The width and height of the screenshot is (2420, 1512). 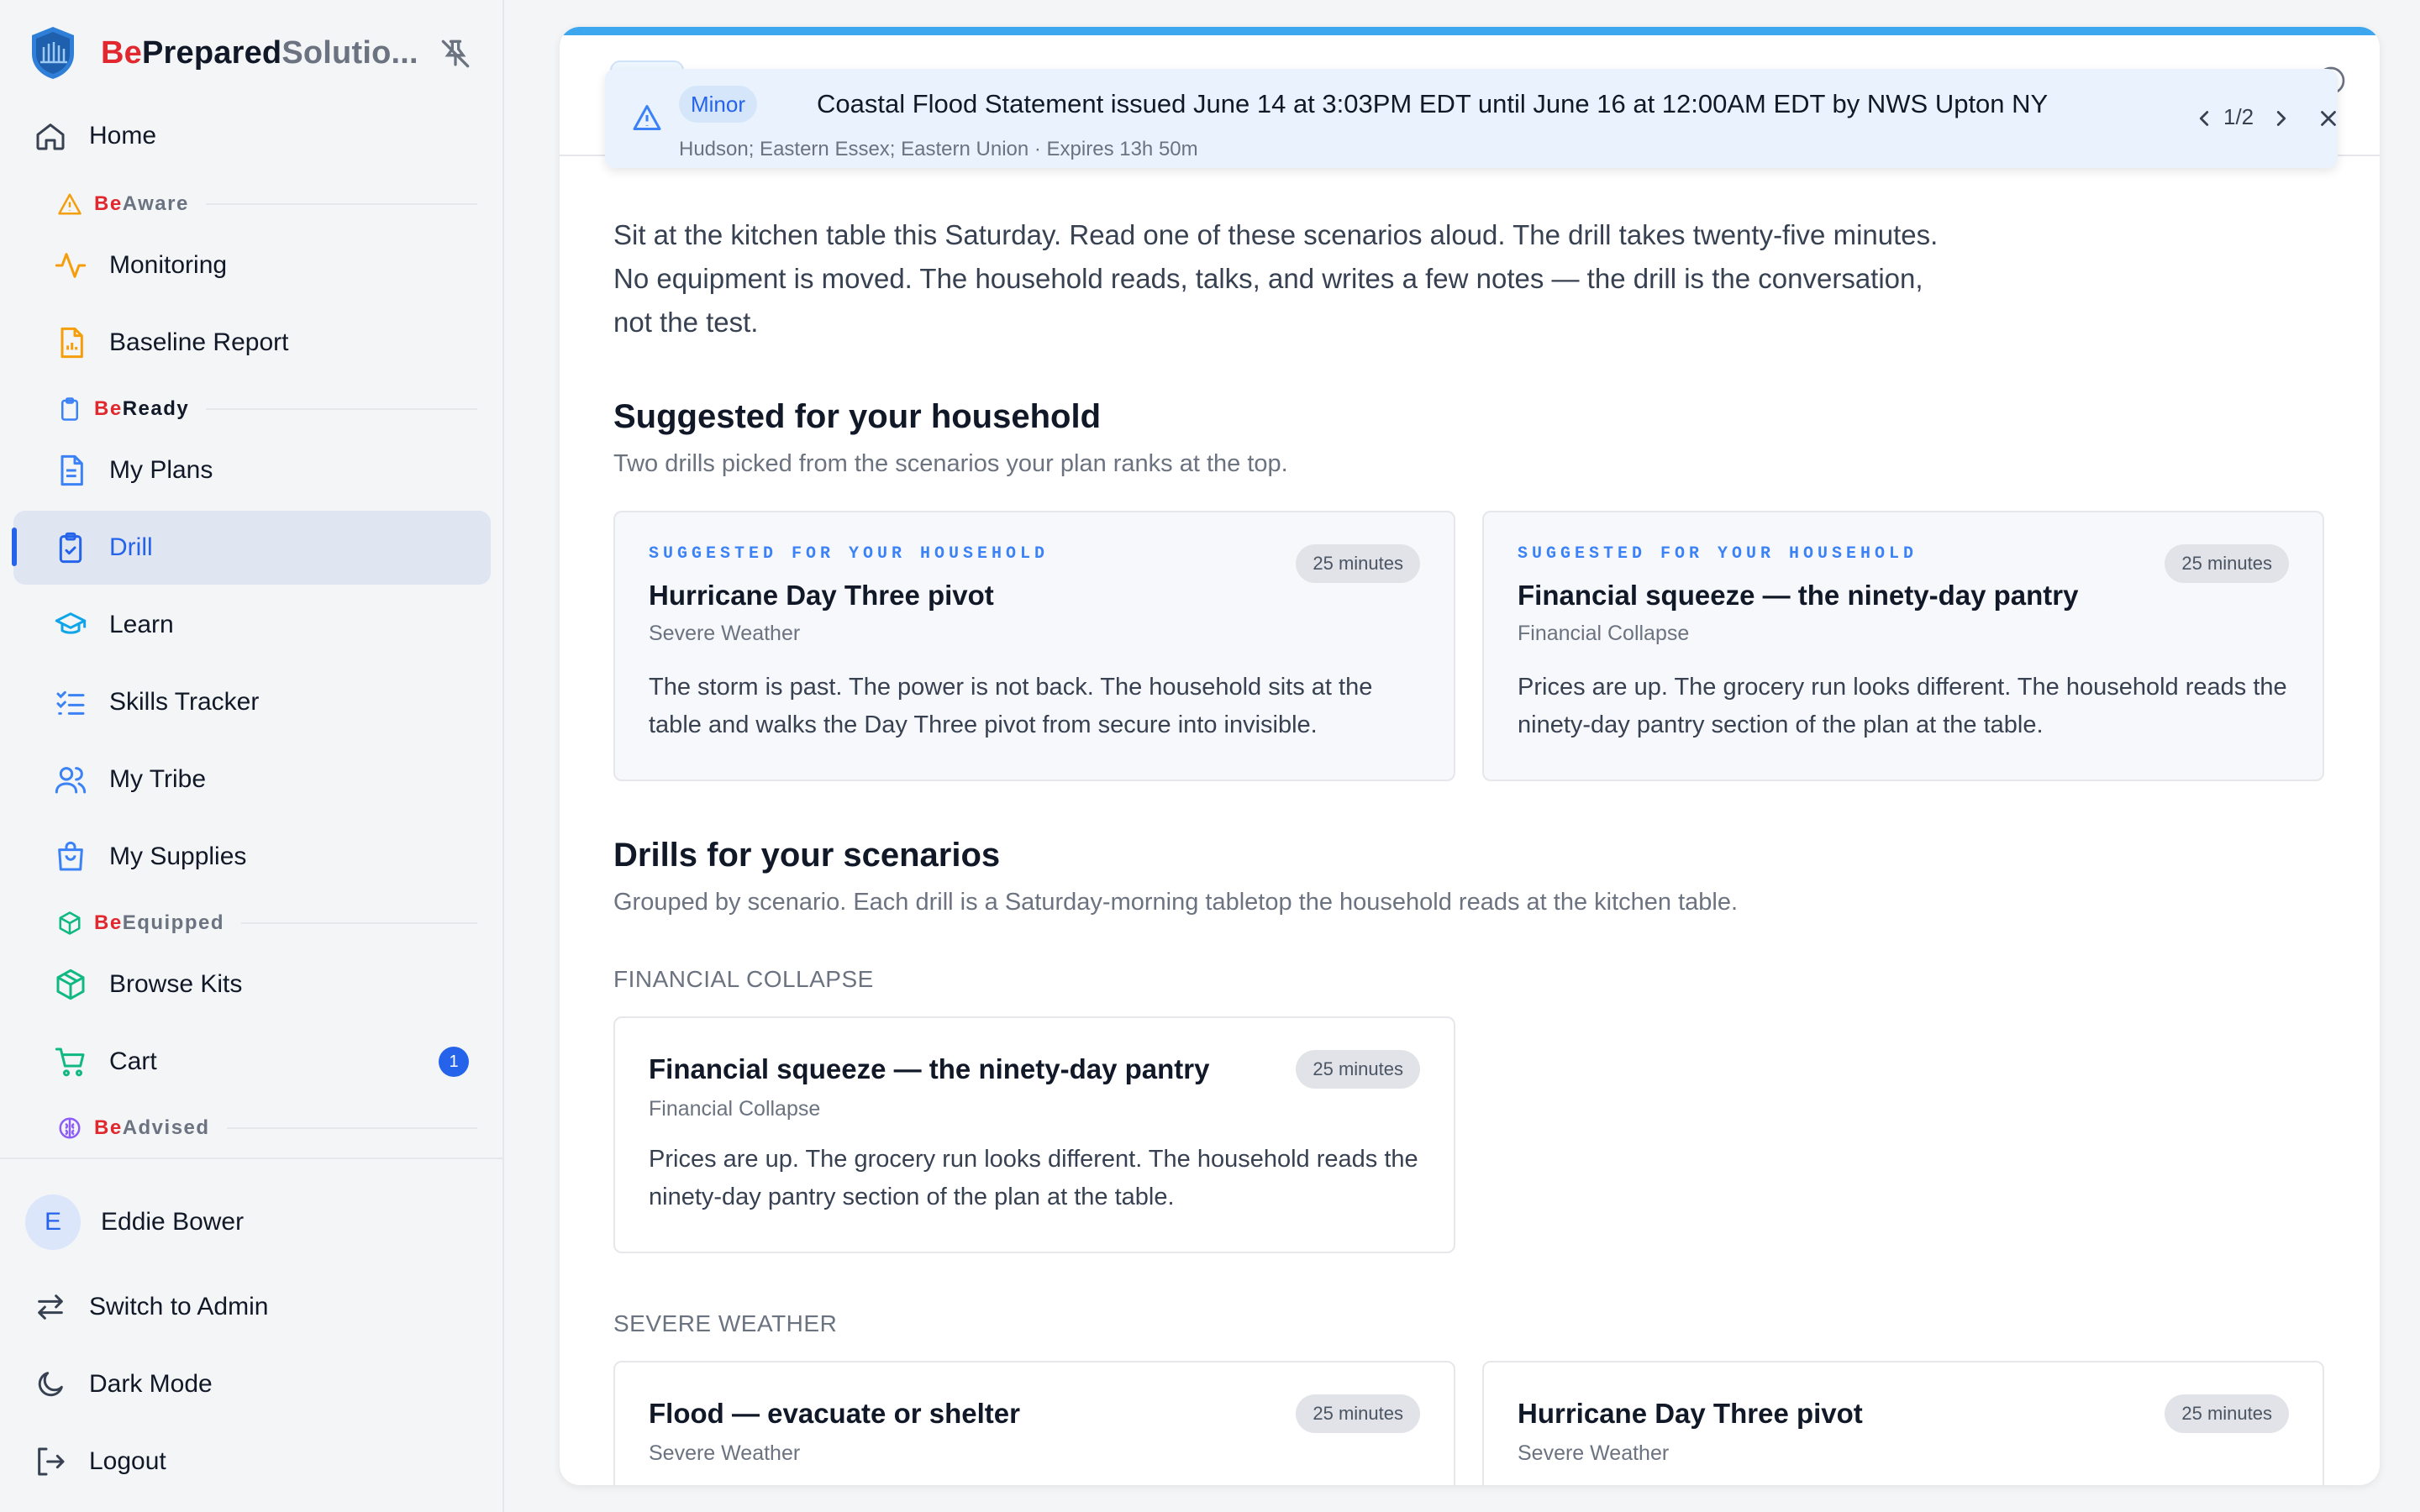 What do you see at coordinates (70, 702) in the screenshot?
I see `list-check-icon` at bounding box center [70, 702].